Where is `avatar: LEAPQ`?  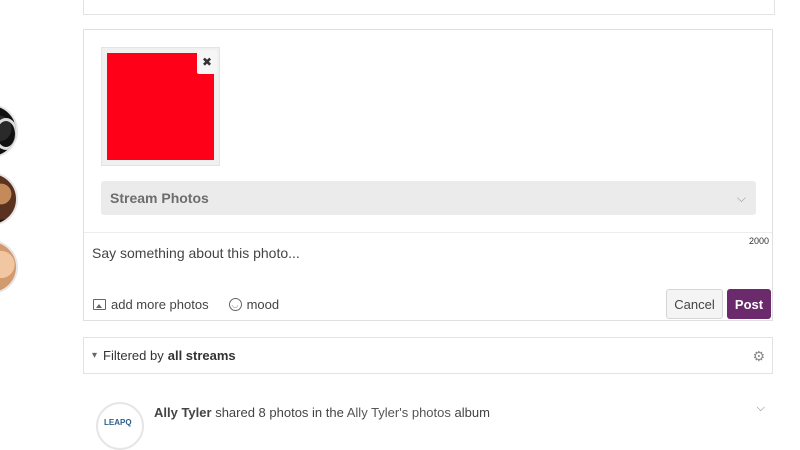
avatar: LEAPQ is located at coordinates (120, 426).